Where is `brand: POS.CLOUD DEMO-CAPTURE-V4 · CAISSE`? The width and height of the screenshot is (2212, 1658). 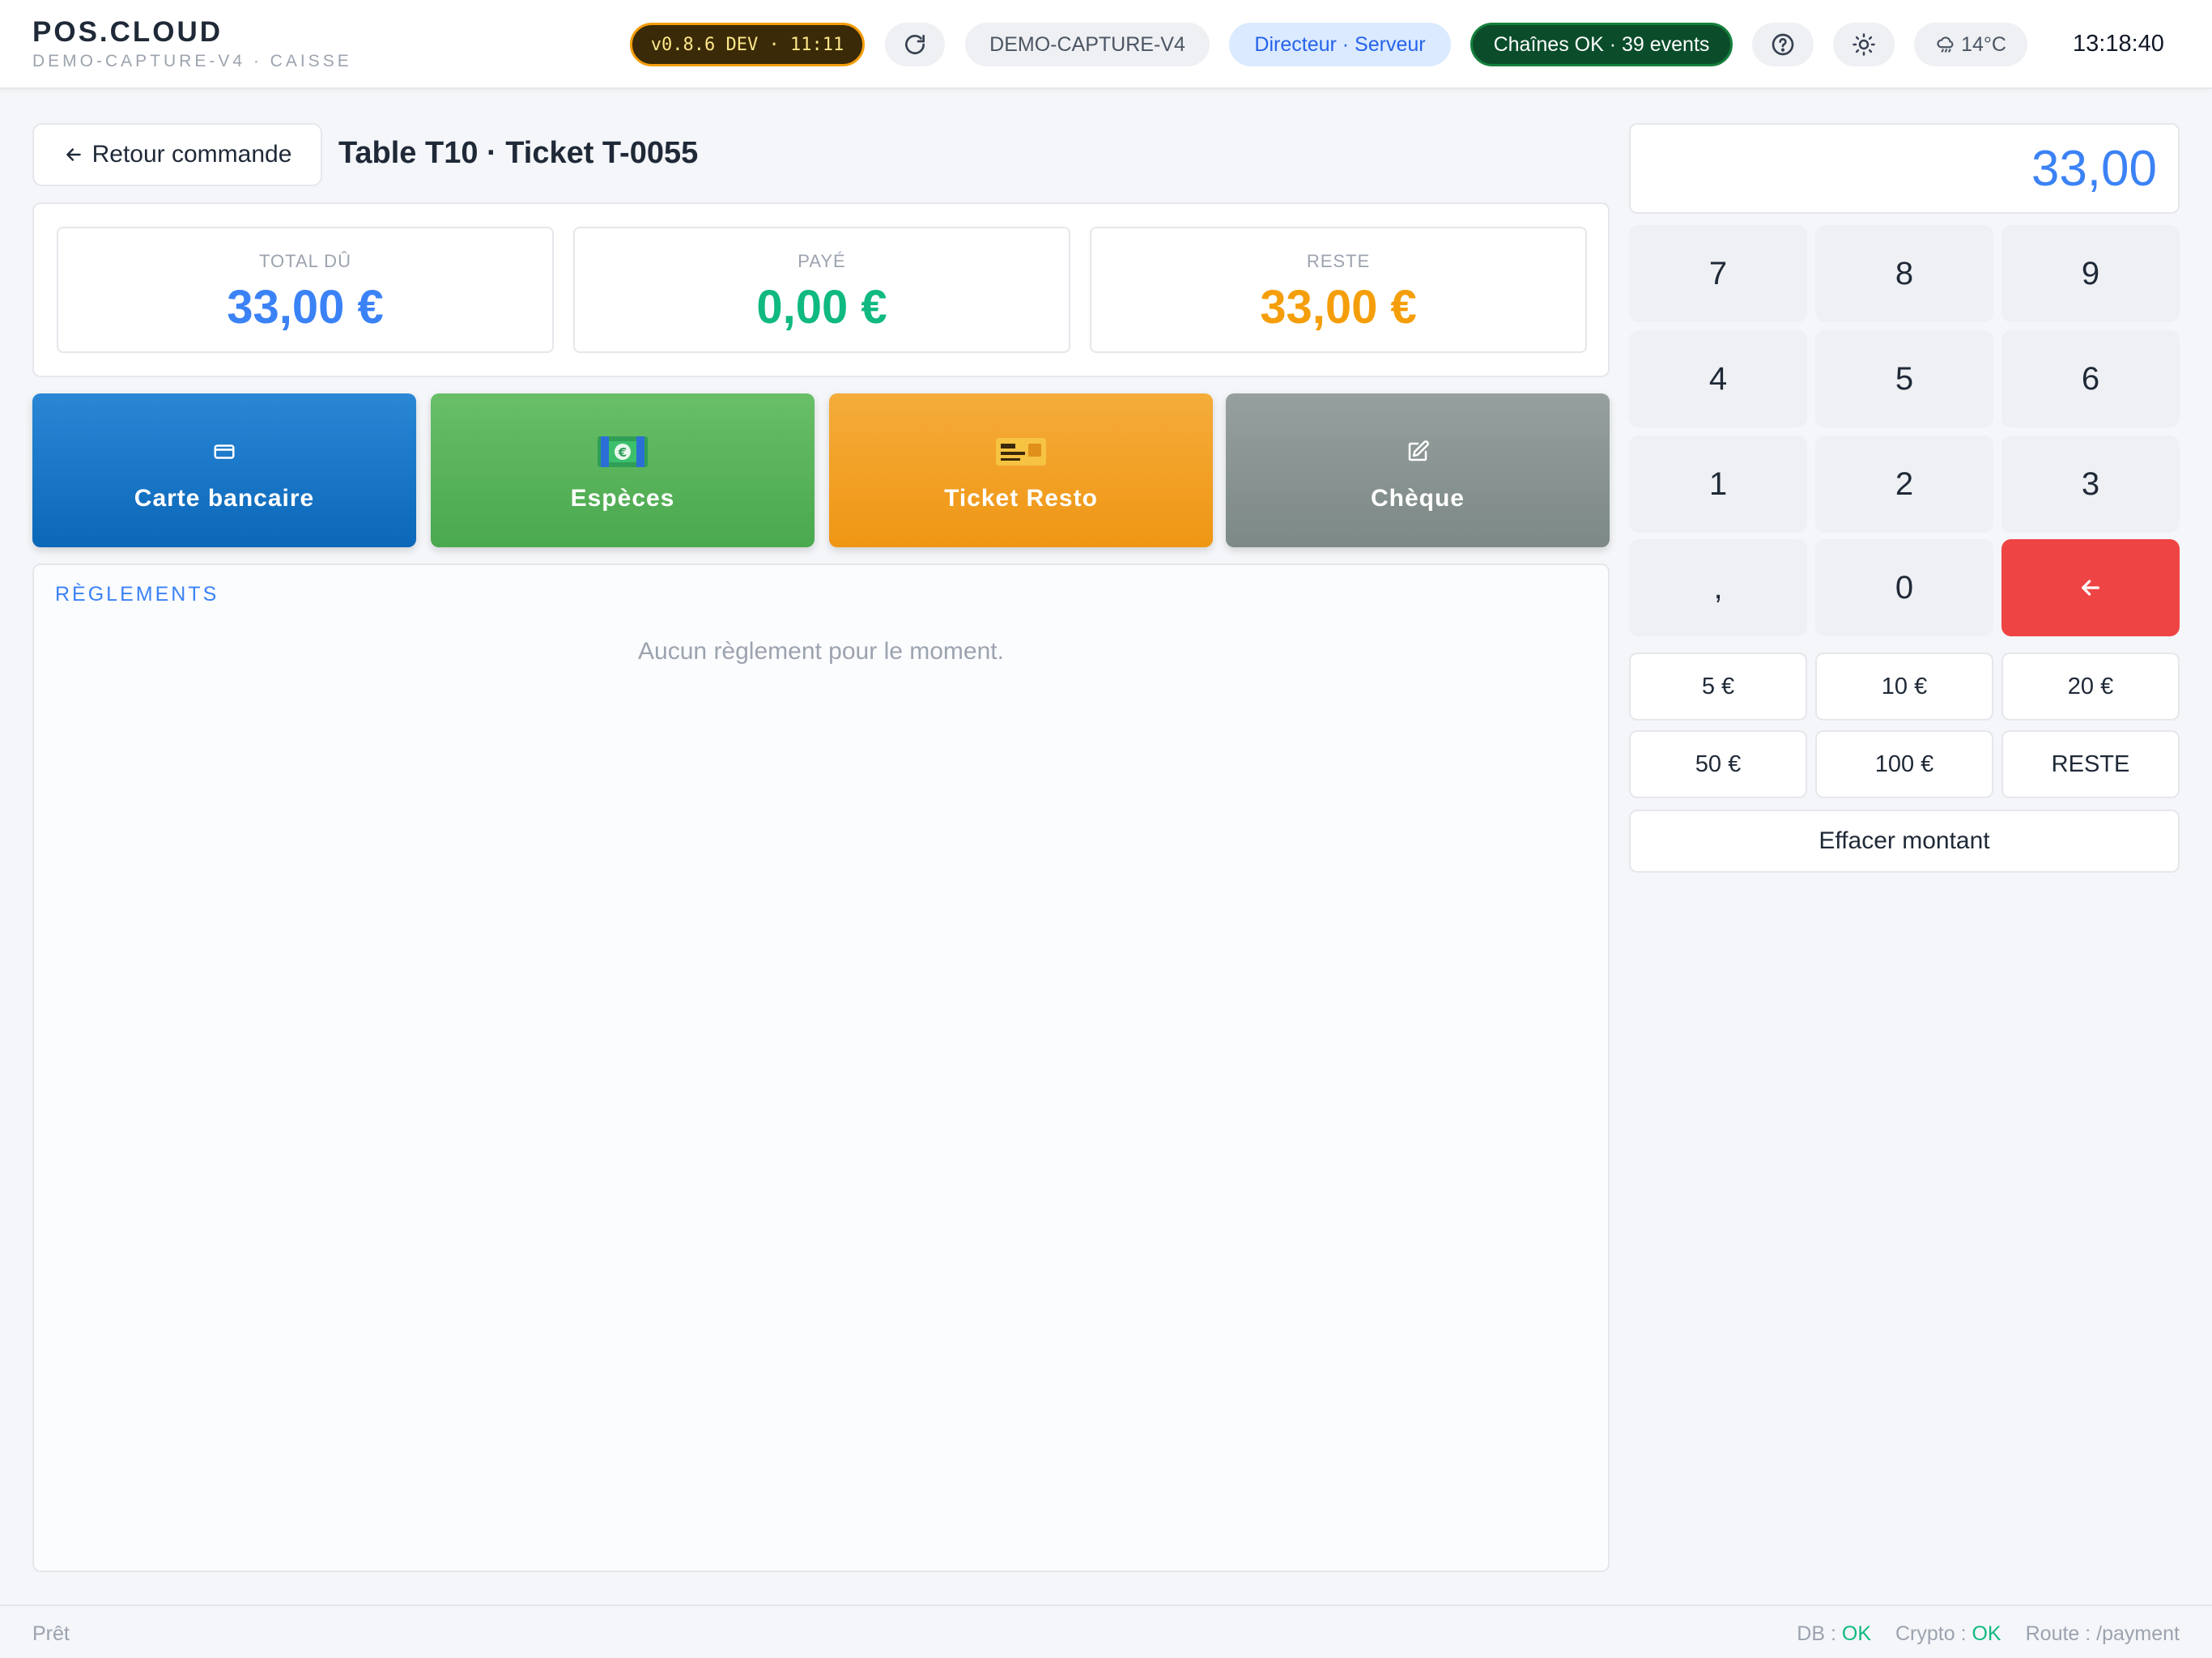 brand: POS.CLOUD DEMO-CAPTURE-V4 · CAISSE is located at coordinates (192, 43).